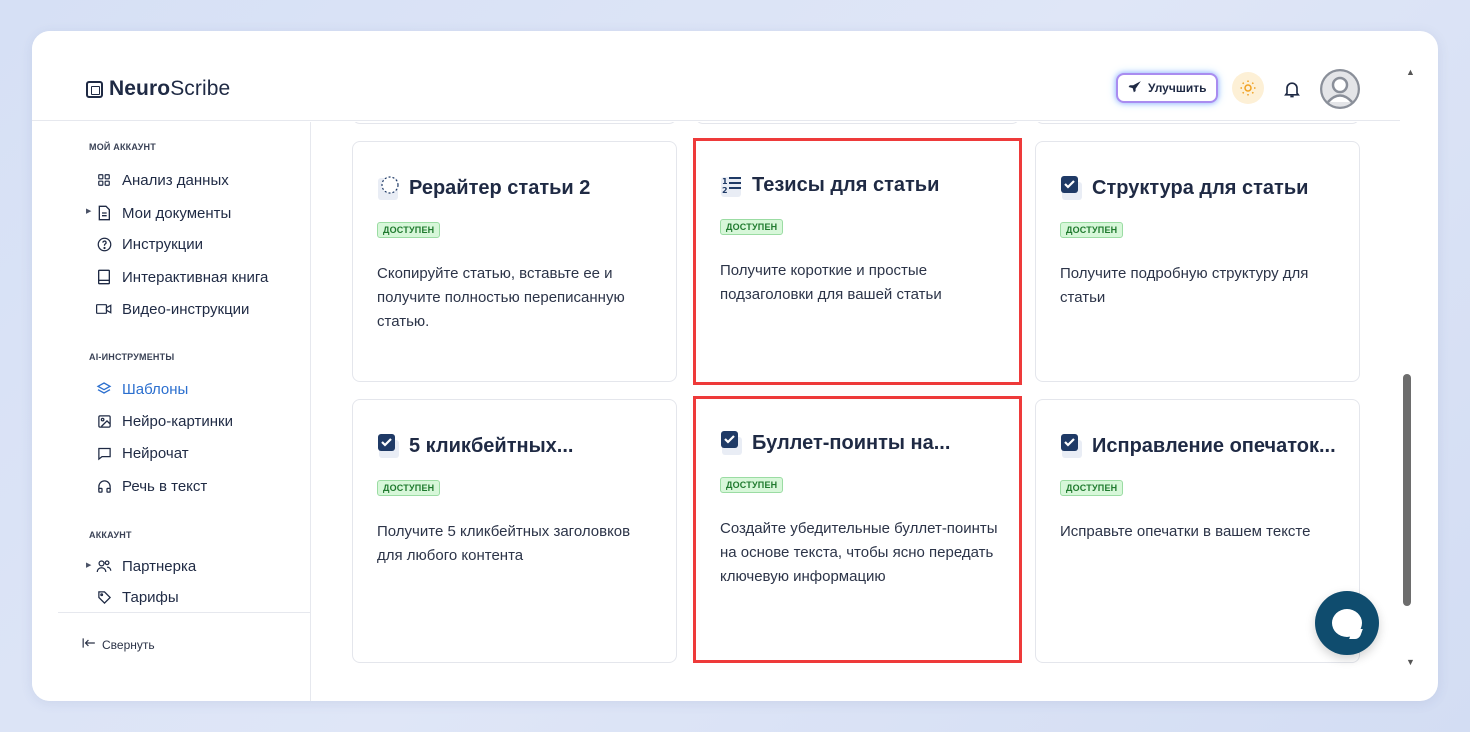 This screenshot has width=1470, height=732. What do you see at coordinates (151, 486) in the screenshot?
I see `sidebar-item-speech-to-text: Речь в текст` at bounding box center [151, 486].